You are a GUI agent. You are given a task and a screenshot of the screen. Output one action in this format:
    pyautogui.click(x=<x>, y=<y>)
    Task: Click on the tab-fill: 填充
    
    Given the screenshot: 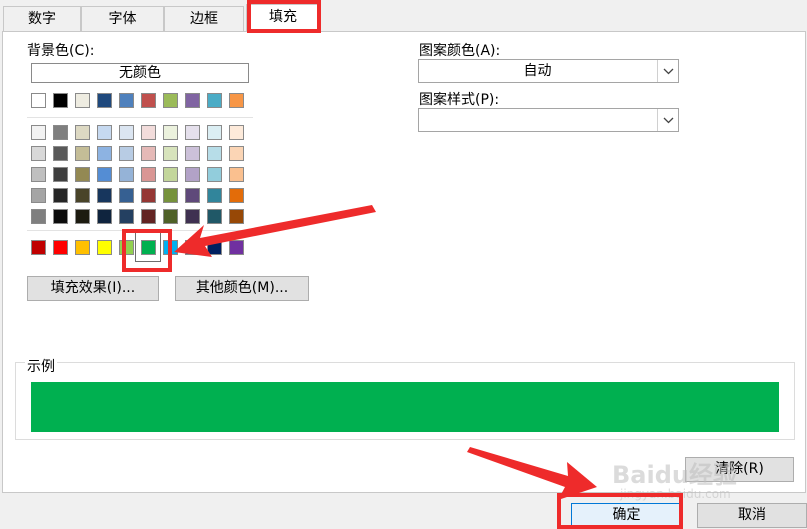 What is the action you would take?
    pyautogui.click(x=283, y=18)
    